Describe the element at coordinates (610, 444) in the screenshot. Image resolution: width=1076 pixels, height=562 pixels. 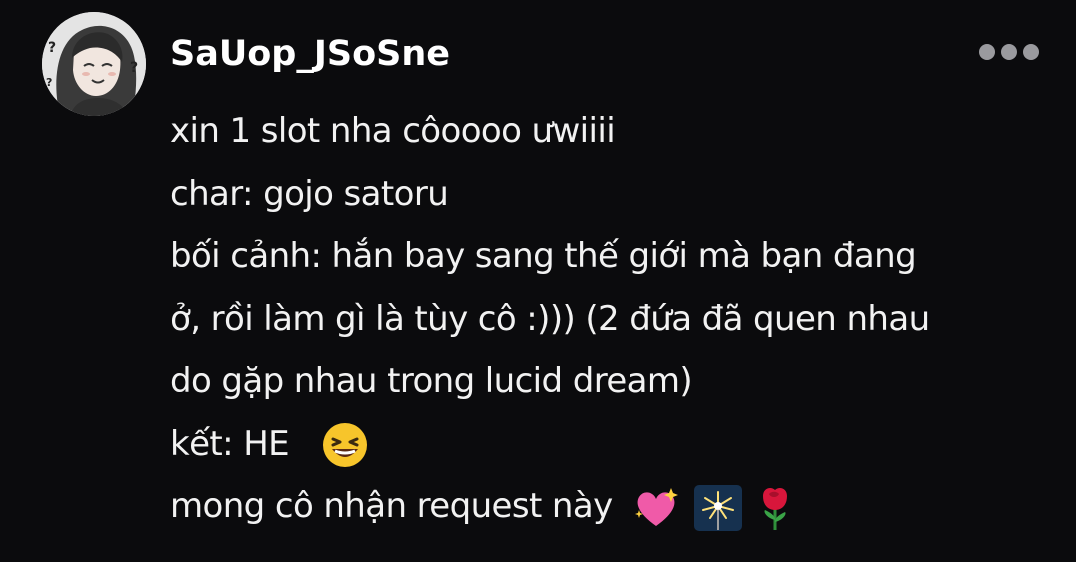
I see `comment-line-ending: kết: HE` at that location.